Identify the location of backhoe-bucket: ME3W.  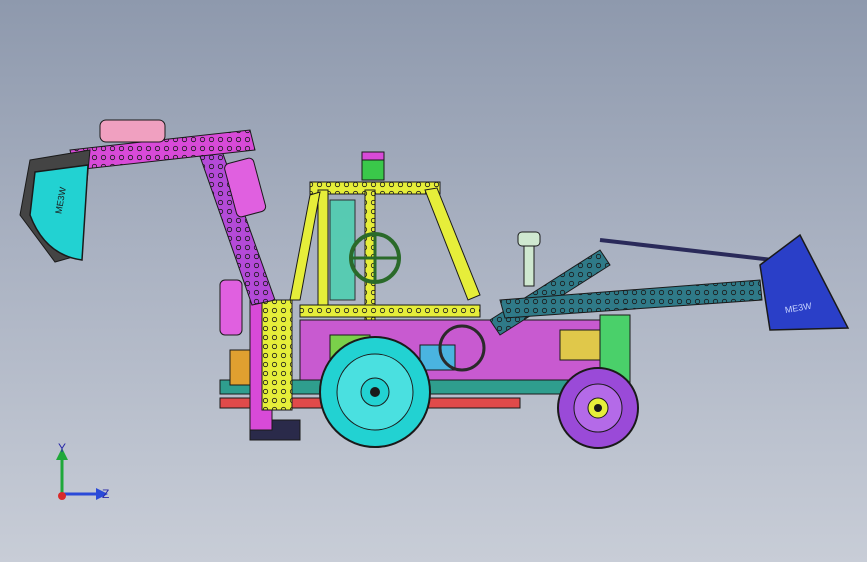
(59, 212).